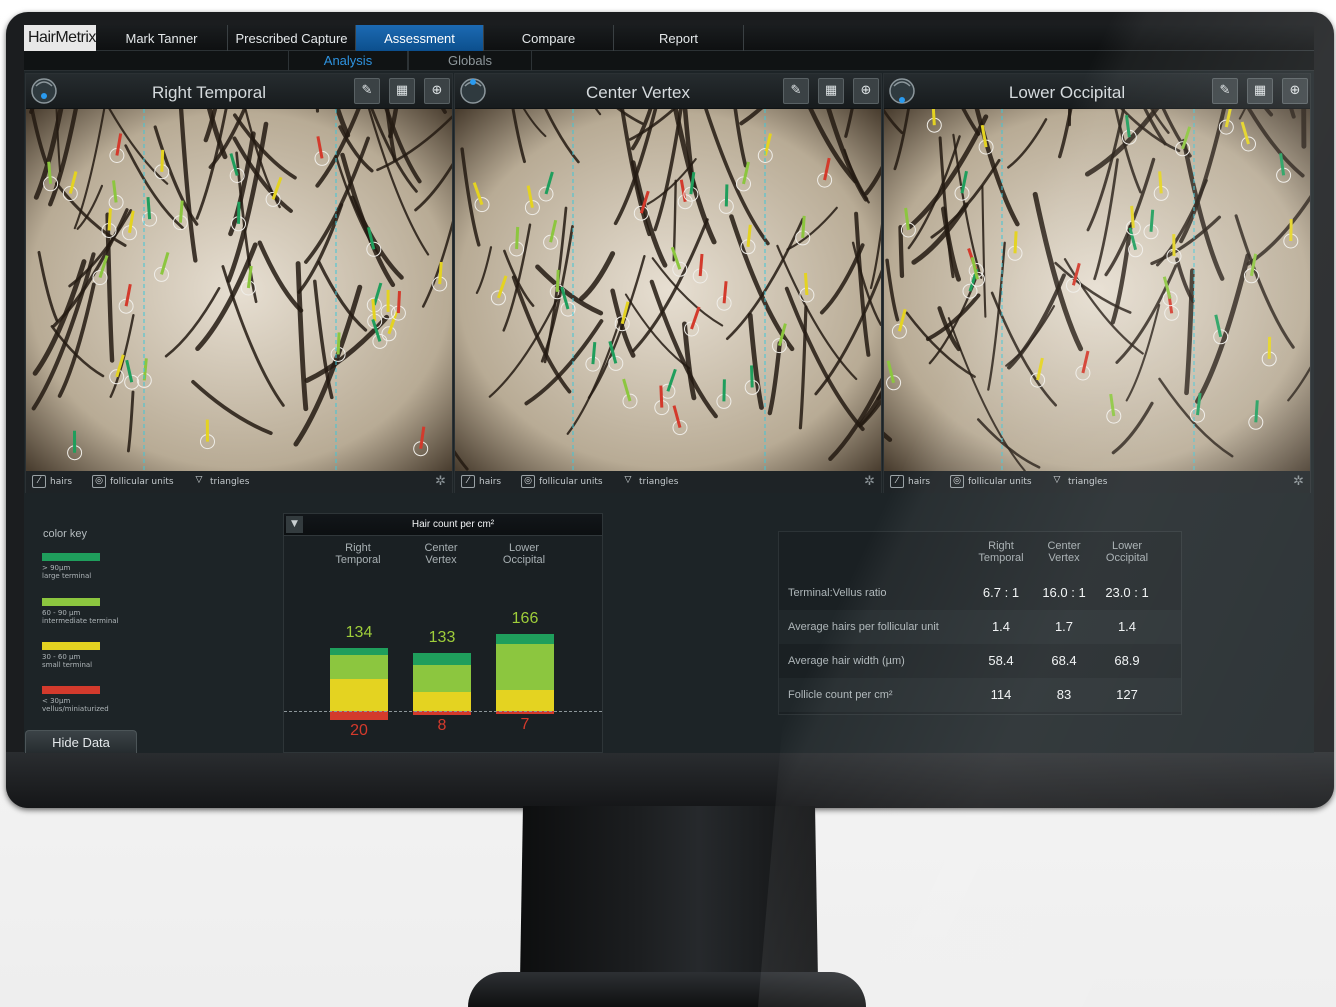  I want to click on triangle-down-icon: ▼, so click(294, 524).